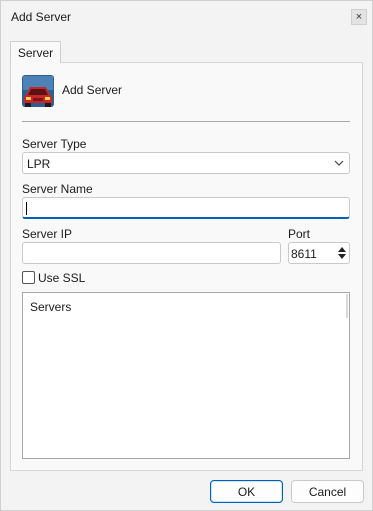 The image size is (373, 511). I want to click on close-icon: ×, so click(359, 16).